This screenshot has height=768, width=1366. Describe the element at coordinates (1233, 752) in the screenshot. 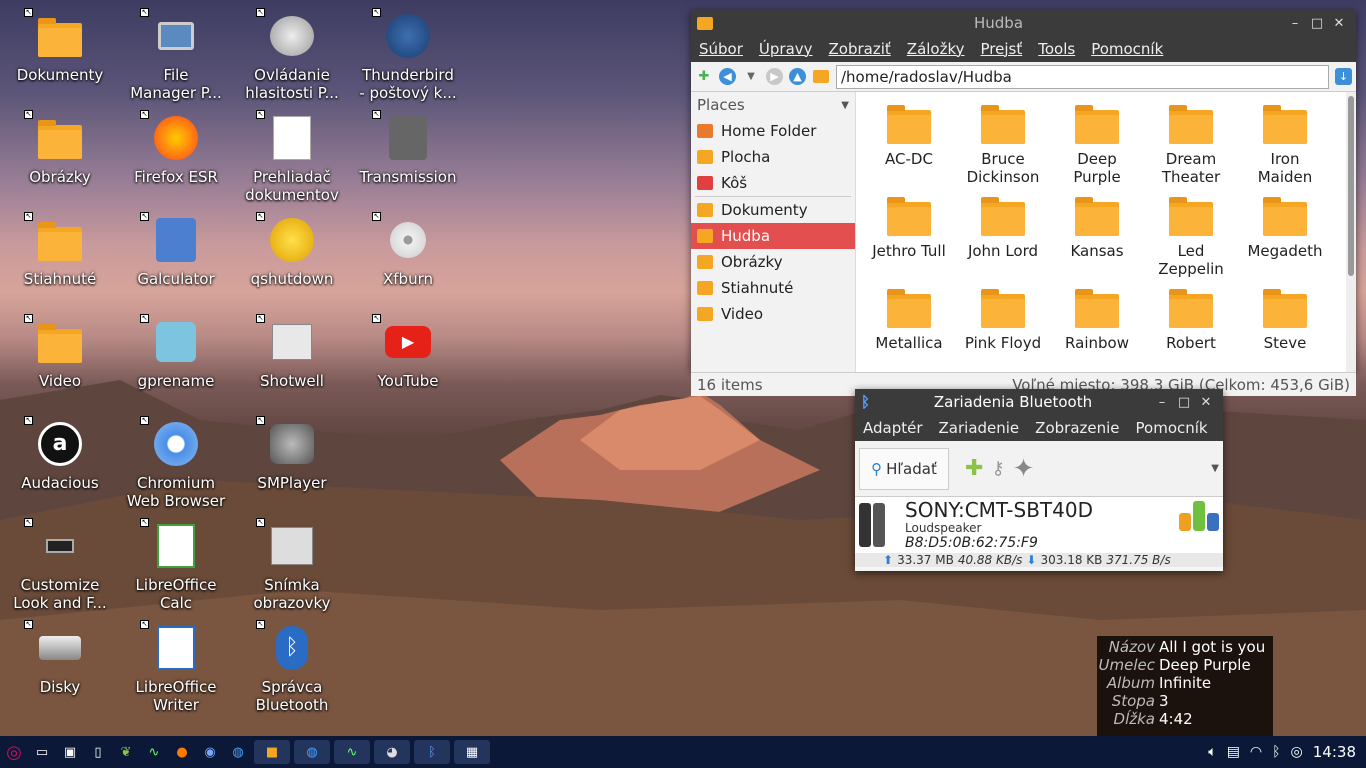

I see `clipboard-icon: ▤` at that location.